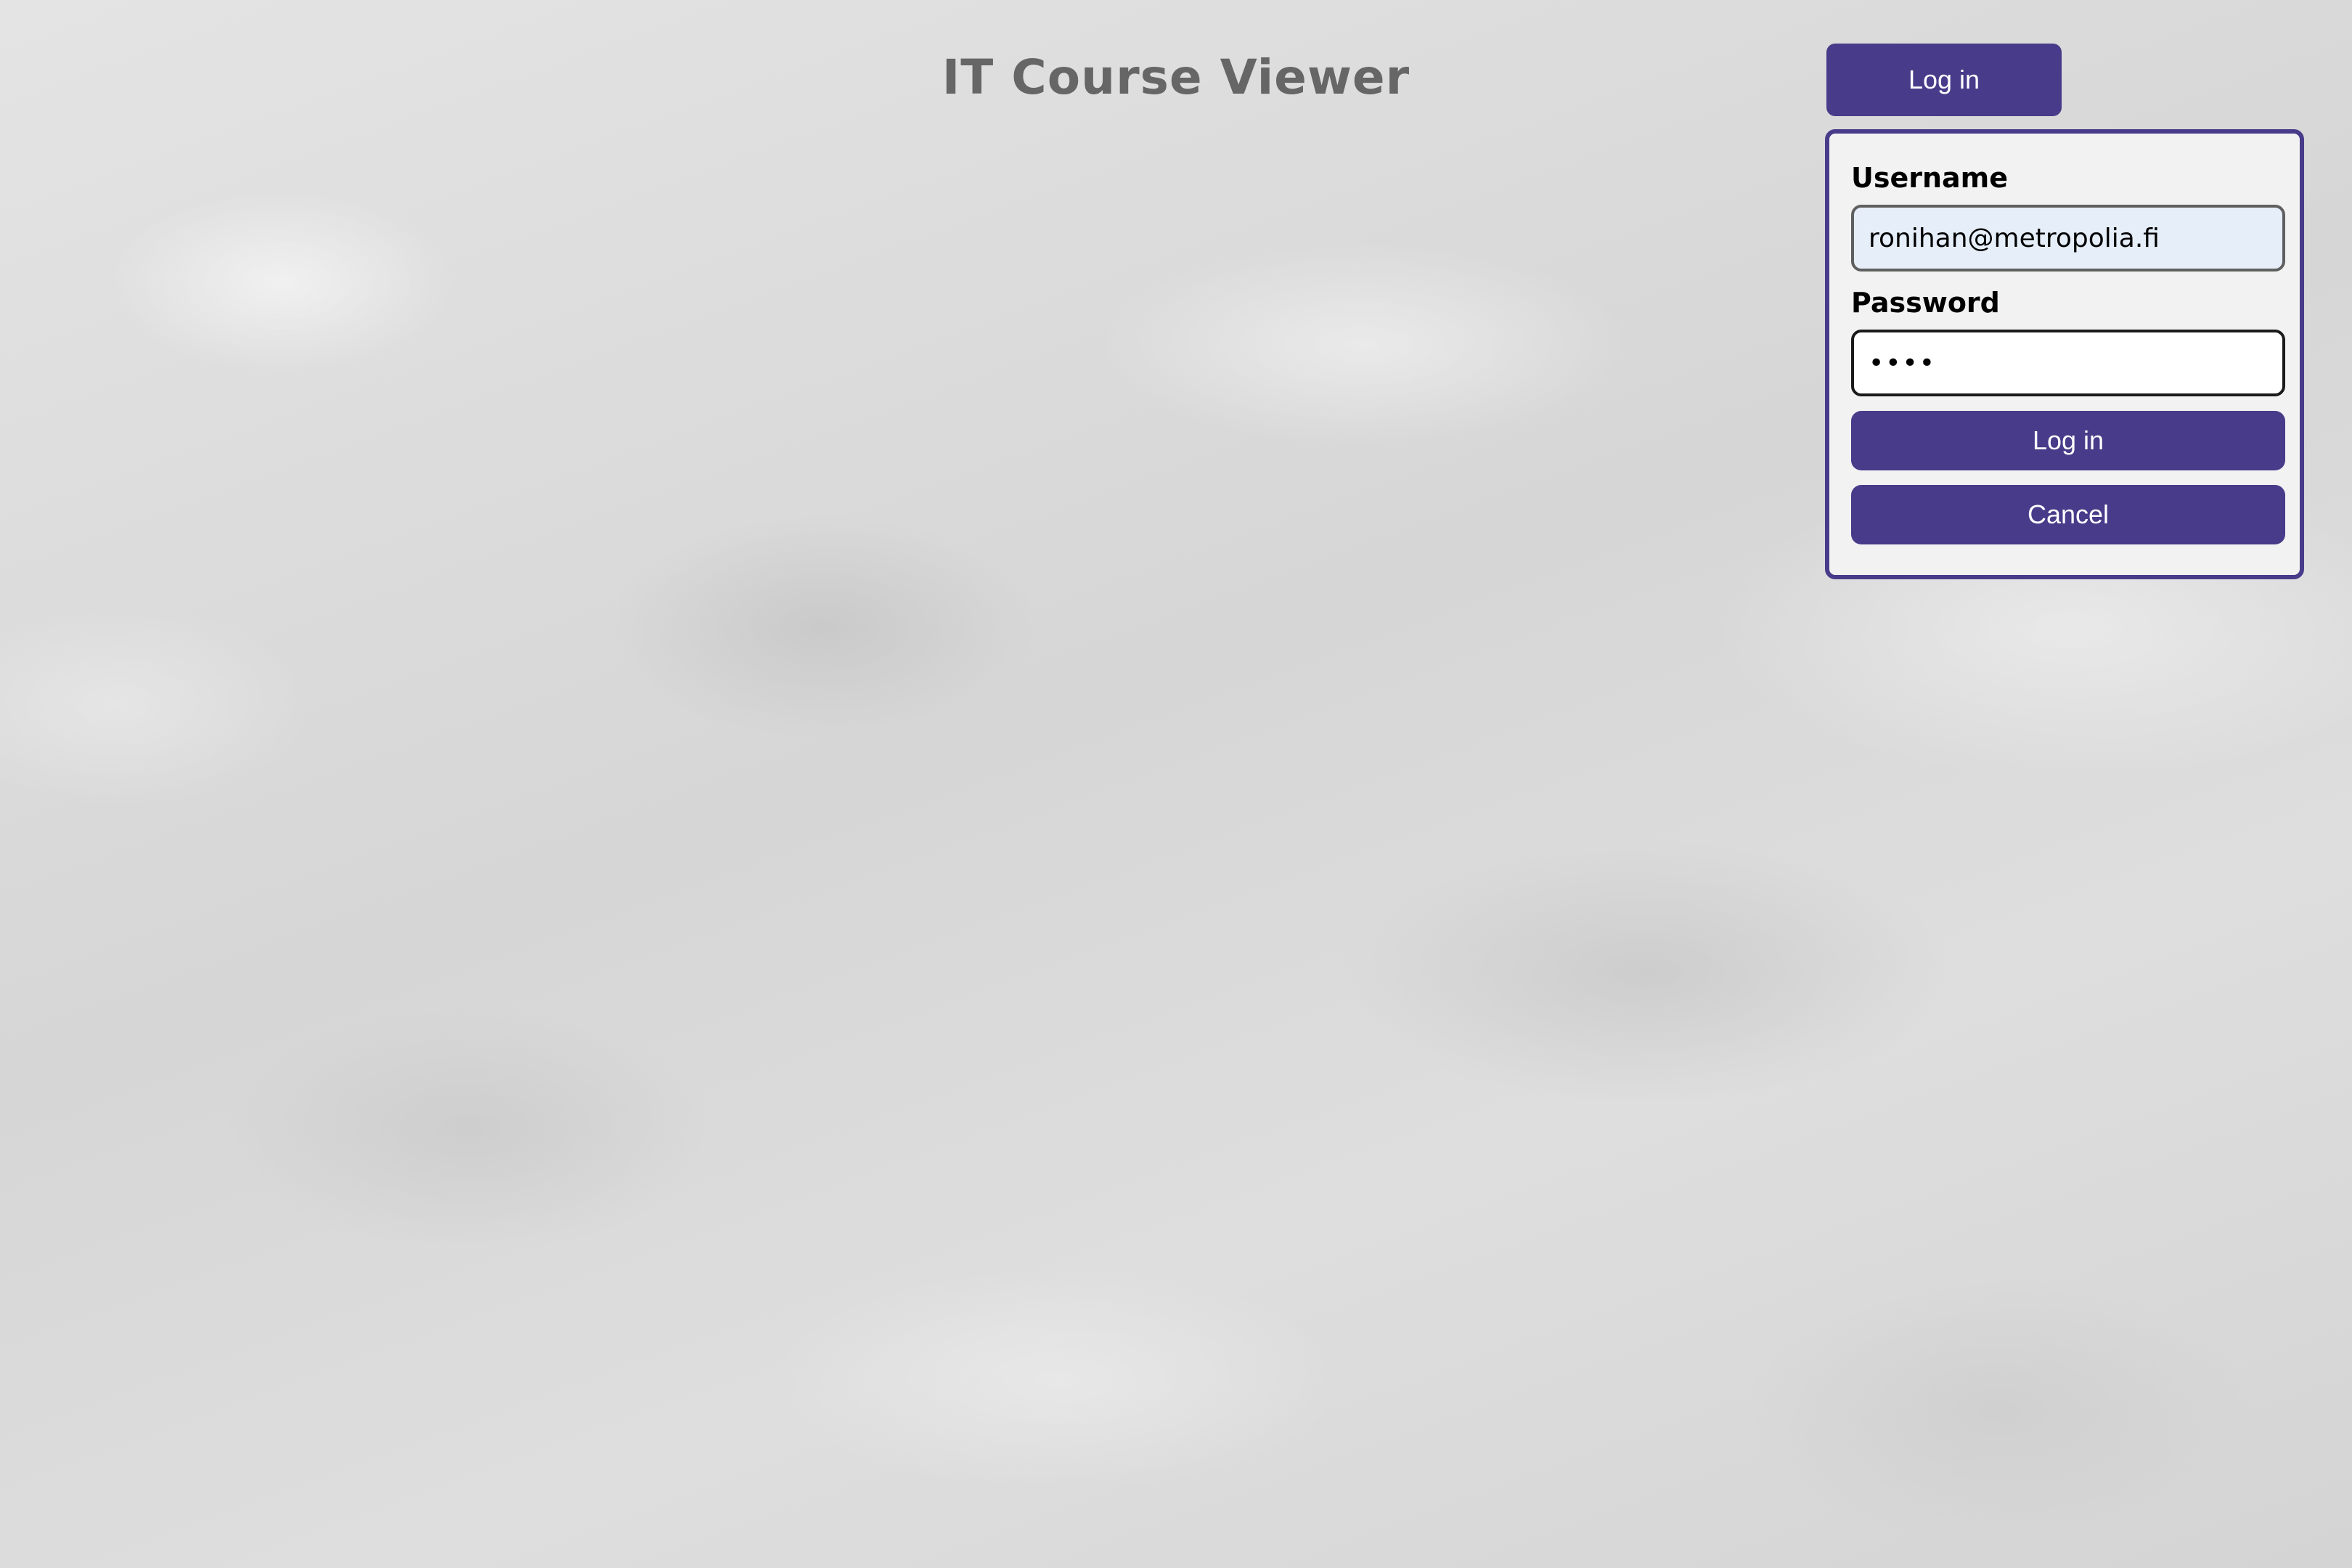  Describe the element at coordinates (2068, 514) in the screenshot. I see `cancel-button: Cancel` at that location.